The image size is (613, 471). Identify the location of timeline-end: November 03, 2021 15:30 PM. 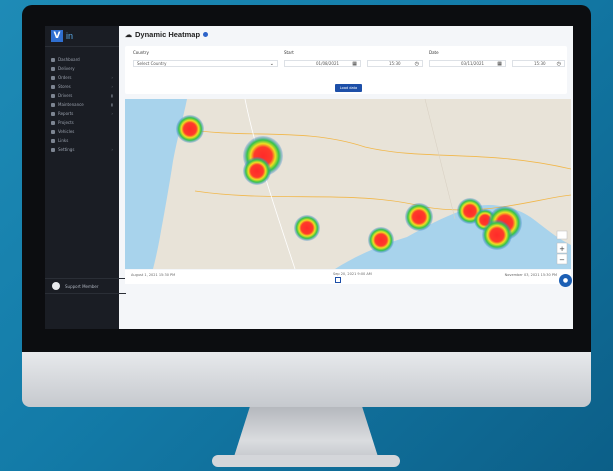
(530, 275).